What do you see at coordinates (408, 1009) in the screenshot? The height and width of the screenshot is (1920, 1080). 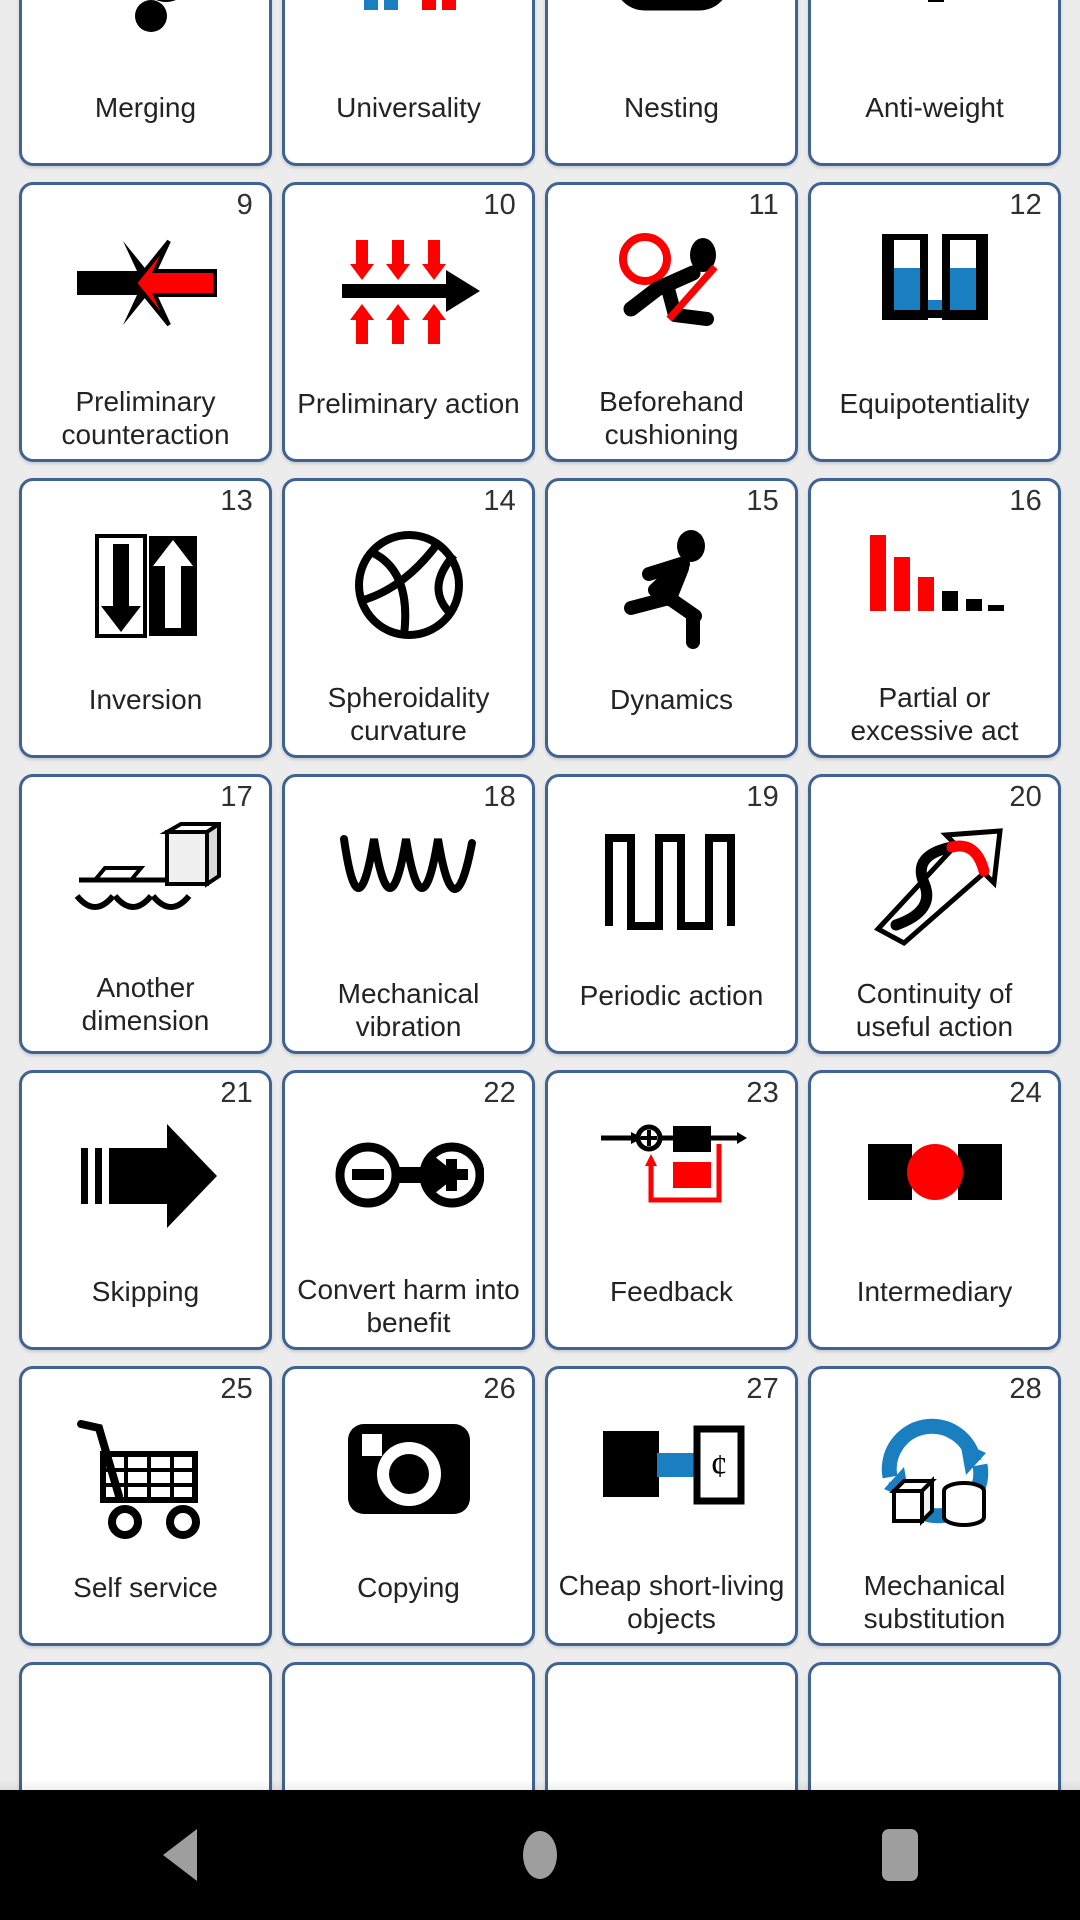 I see `principle-label: Mechanical vibration` at bounding box center [408, 1009].